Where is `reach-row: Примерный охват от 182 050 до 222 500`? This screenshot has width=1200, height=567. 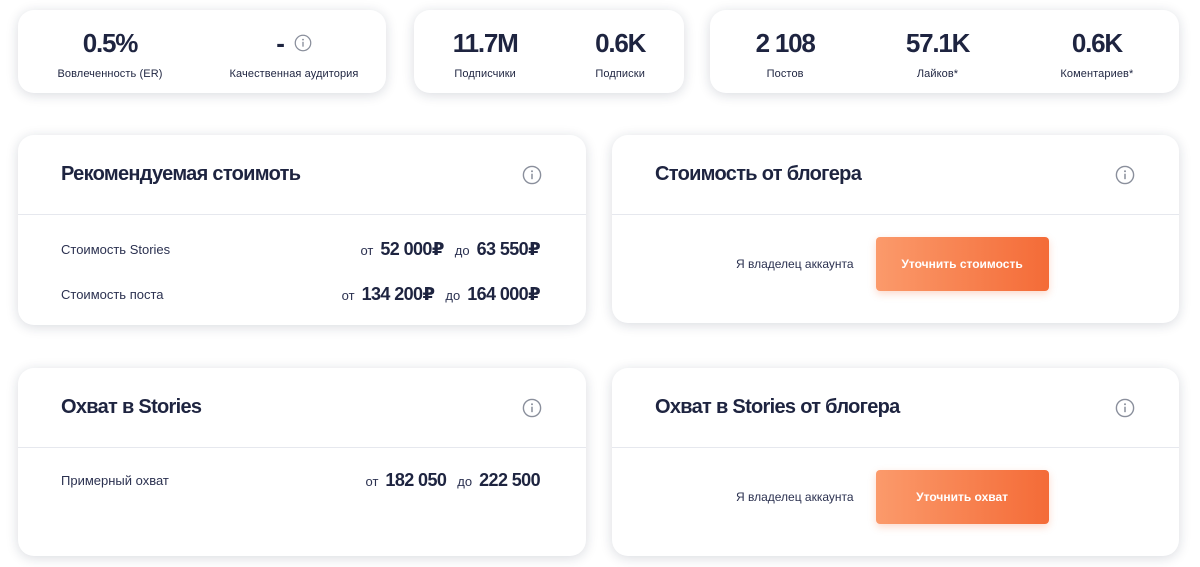
reach-row: Примерный охват от 182 050 до 222 500 is located at coordinates (301, 480).